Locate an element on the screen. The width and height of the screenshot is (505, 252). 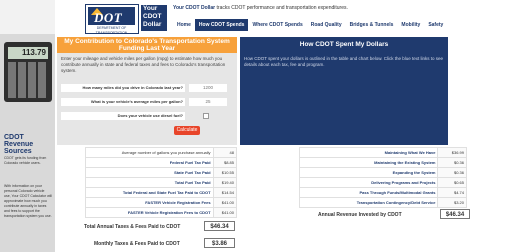
table-row: Maintaining the Existing System $0.36 is located at coordinates (382, 162).